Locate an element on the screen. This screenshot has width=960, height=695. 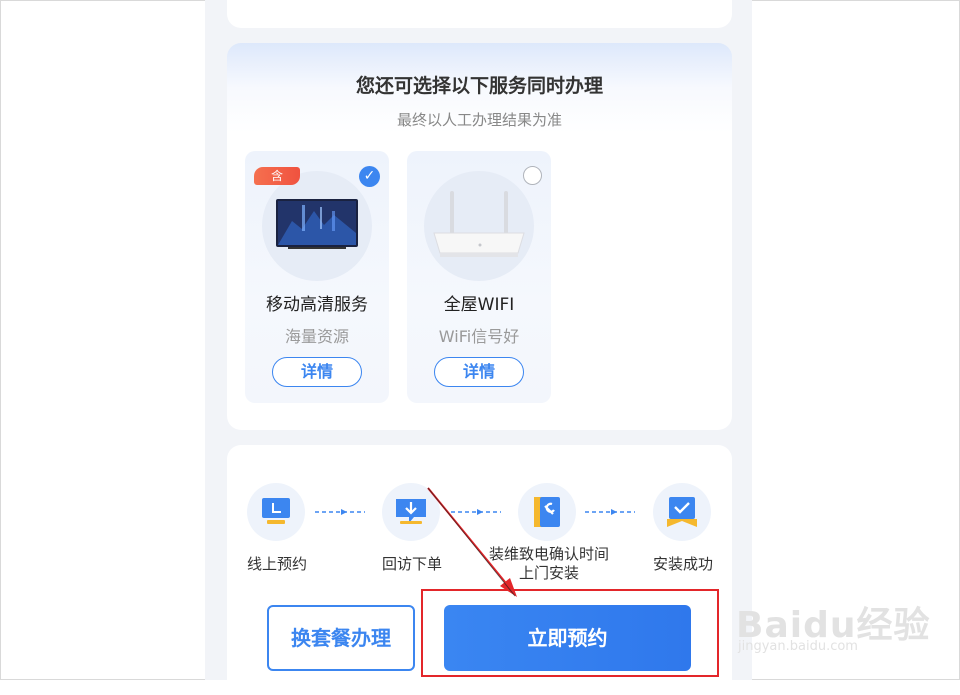
service-option-wifi: 全屋WIFI WiFi信号好 详情 is located at coordinates (479, 277).